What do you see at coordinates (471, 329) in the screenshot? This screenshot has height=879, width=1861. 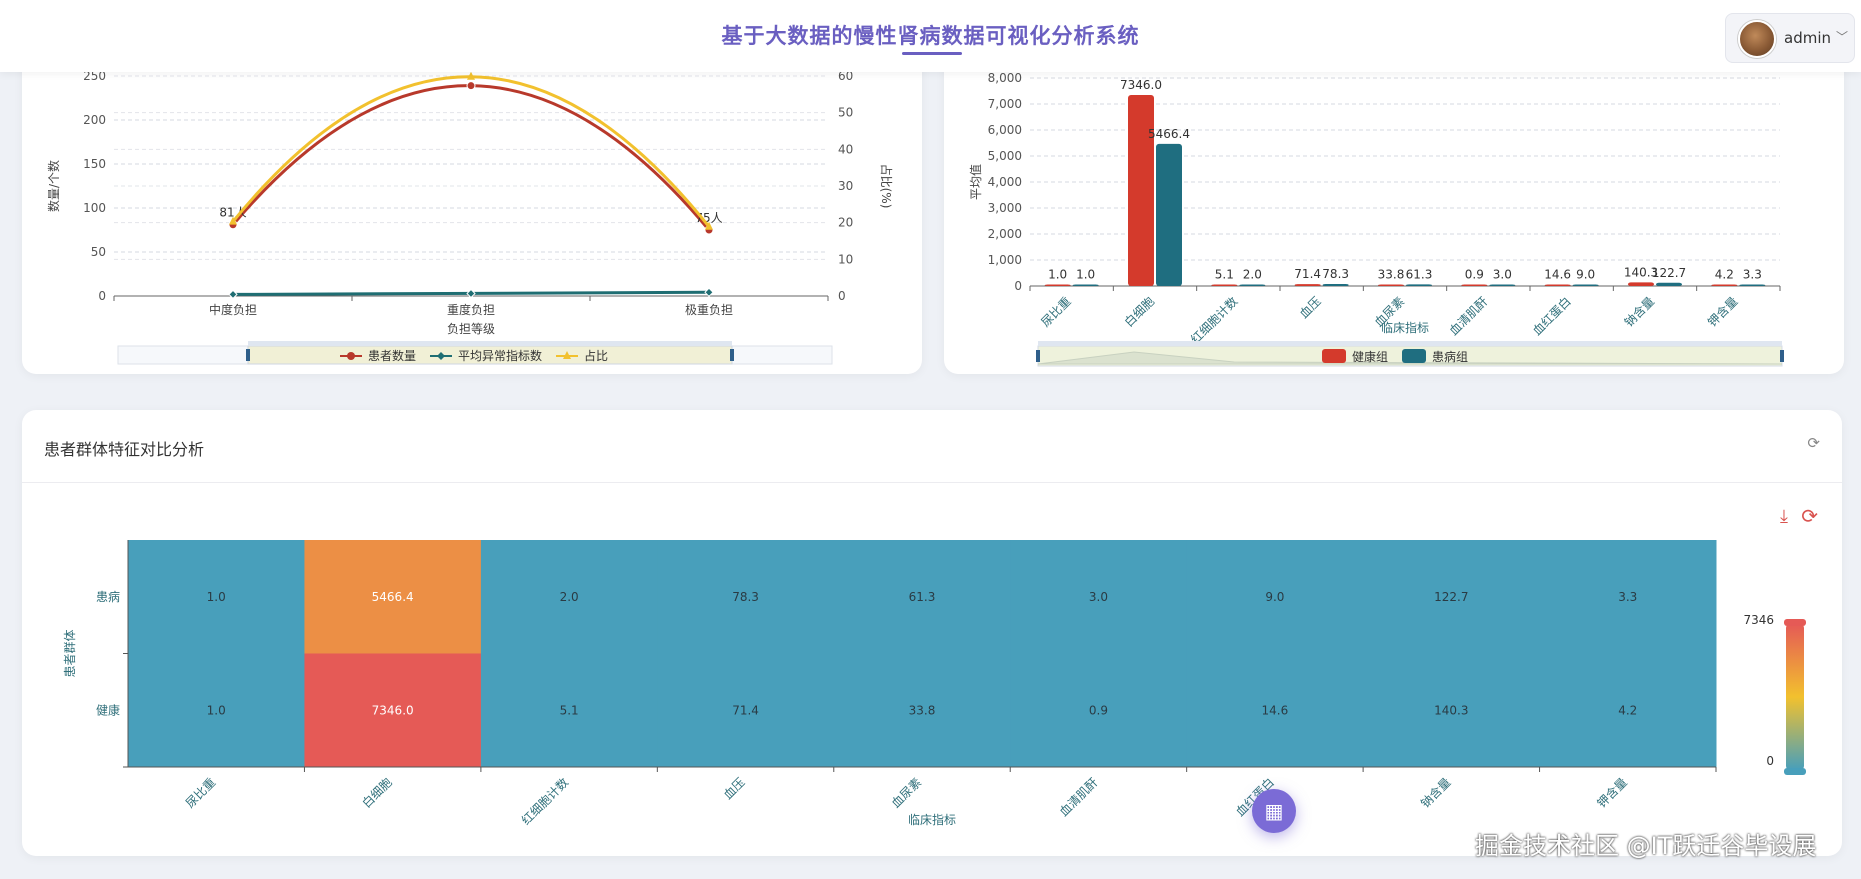 I see `x-axis-label: 负担等级` at bounding box center [471, 329].